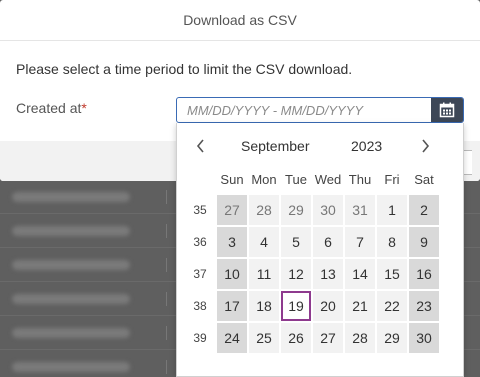 The height and width of the screenshot is (377, 480). Describe the element at coordinates (200, 306) in the screenshot. I see `week-number: 38` at that location.